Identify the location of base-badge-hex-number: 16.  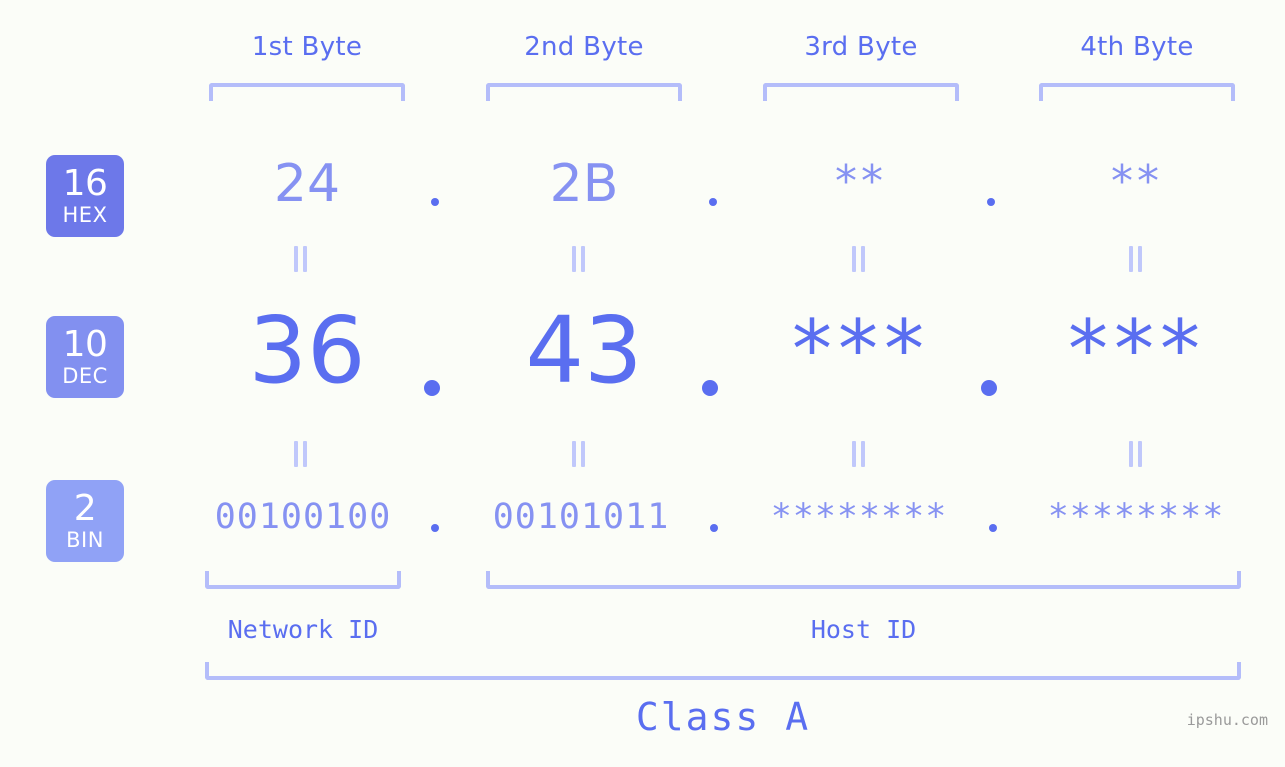
(85, 183).